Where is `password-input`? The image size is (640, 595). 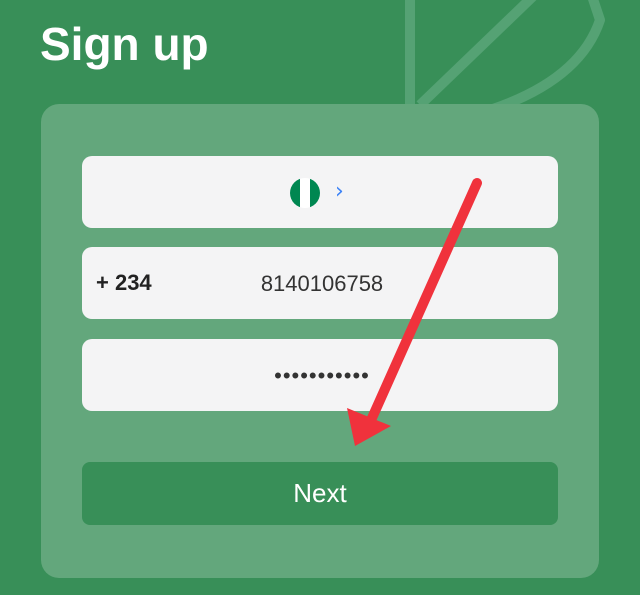
password-input is located at coordinates (322, 376).